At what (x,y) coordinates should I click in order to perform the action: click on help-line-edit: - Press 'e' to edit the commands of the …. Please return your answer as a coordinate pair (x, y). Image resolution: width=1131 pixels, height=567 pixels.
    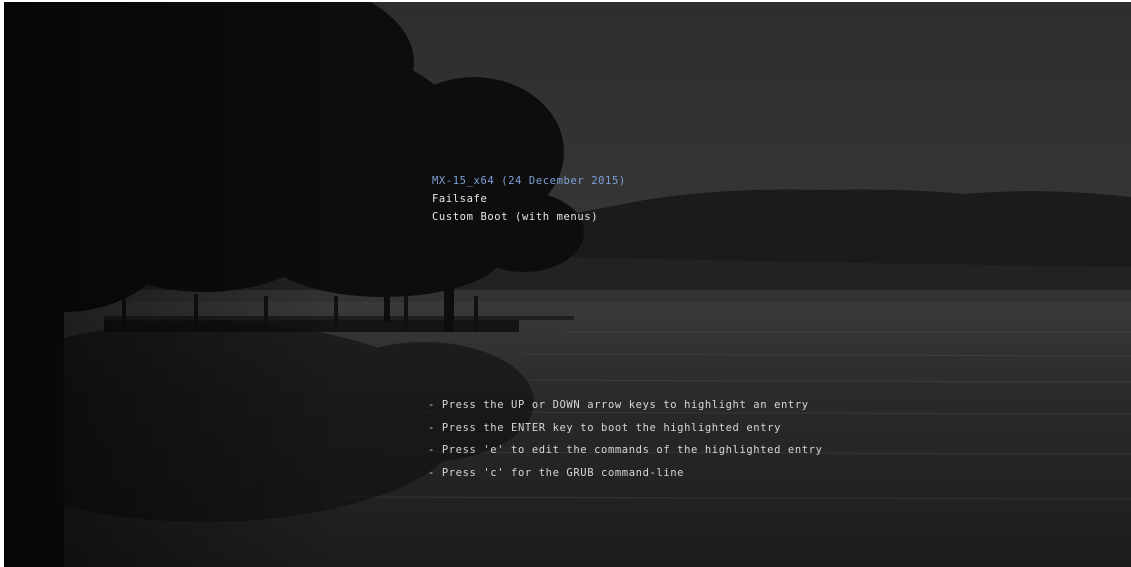
    Looking at the image, I should click on (625, 450).